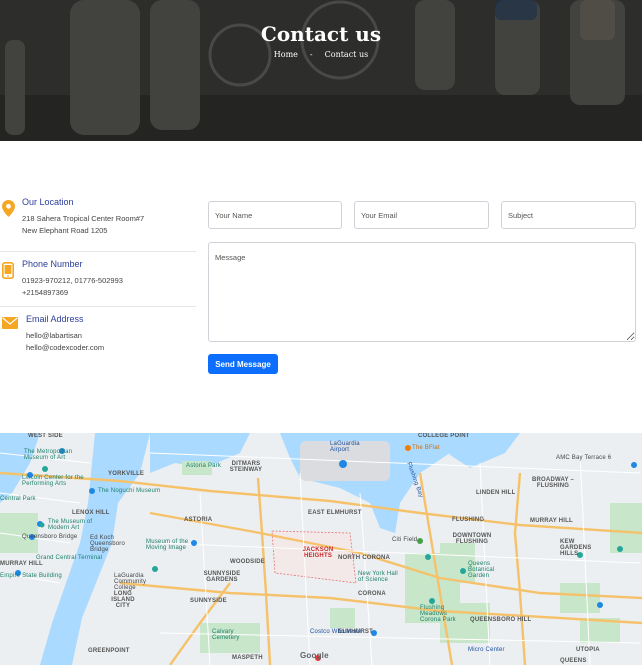  I want to click on map-label-queensboro-hill: QUEENSBORO HILL, so click(501, 620).